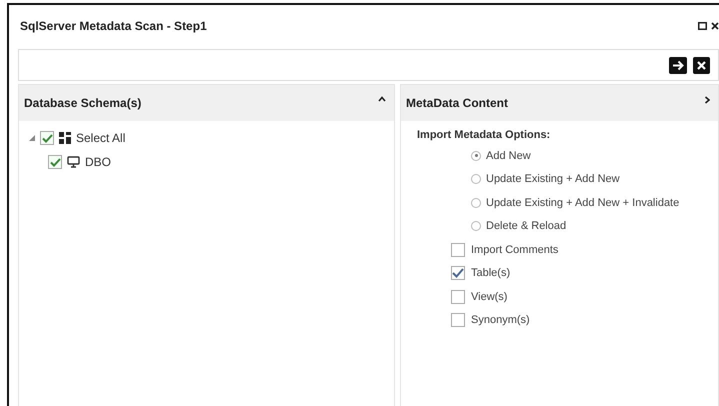 The height and width of the screenshot is (406, 719). Describe the element at coordinates (583, 202) in the screenshot. I see `option-label: Update Existing + Add New + Invalidate` at that location.